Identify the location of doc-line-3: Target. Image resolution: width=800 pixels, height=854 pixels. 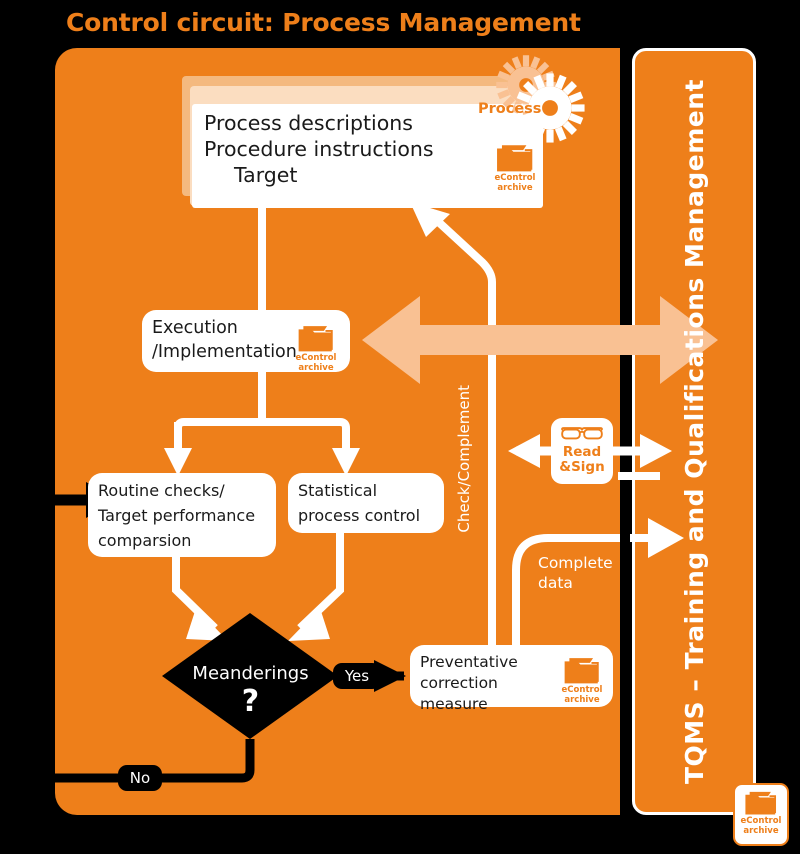
(266, 175).